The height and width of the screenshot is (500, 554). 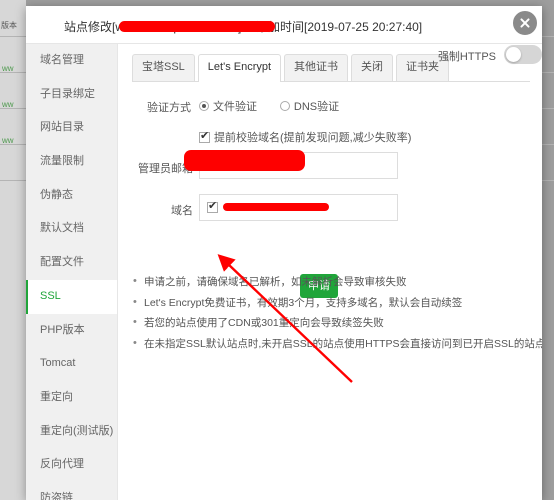 What do you see at coordinates (466, 57) in the screenshot?
I see `force-https-label: 强制HTTPS` at bounding box center [466, 57].